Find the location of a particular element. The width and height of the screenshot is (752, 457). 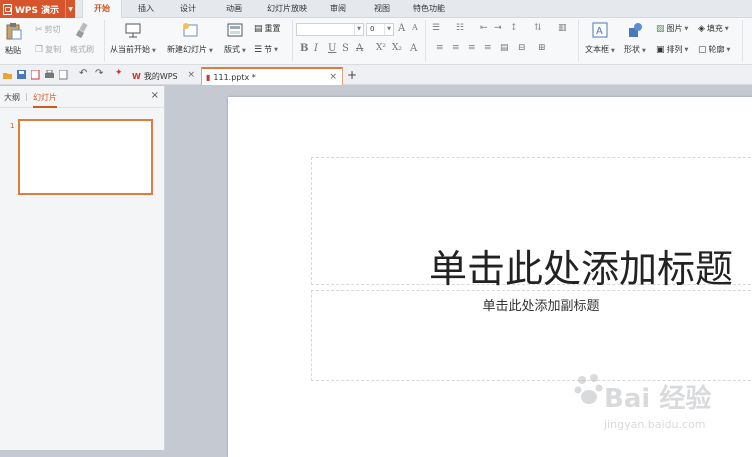

layout-label: 版式 is located at coordinates (232, 49).